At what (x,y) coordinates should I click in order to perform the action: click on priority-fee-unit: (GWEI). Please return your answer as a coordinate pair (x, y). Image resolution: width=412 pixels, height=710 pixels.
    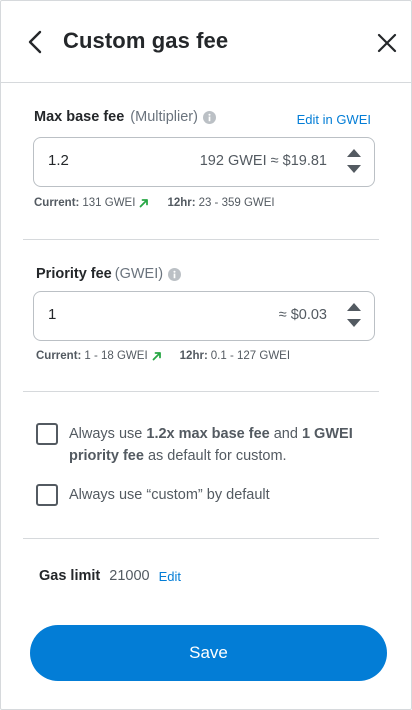
    Looking at the image, I should click on (139, 274).